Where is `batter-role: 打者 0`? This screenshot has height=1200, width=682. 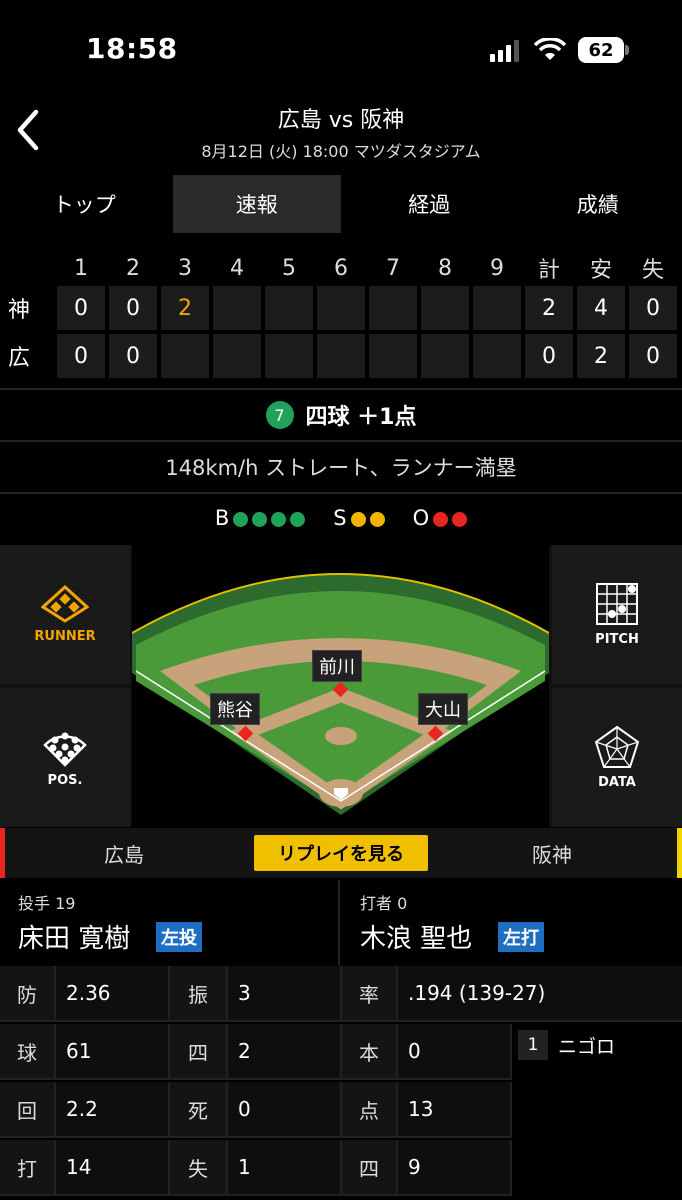 batter-role: 打者 0 is located at coordinates (384, 903).